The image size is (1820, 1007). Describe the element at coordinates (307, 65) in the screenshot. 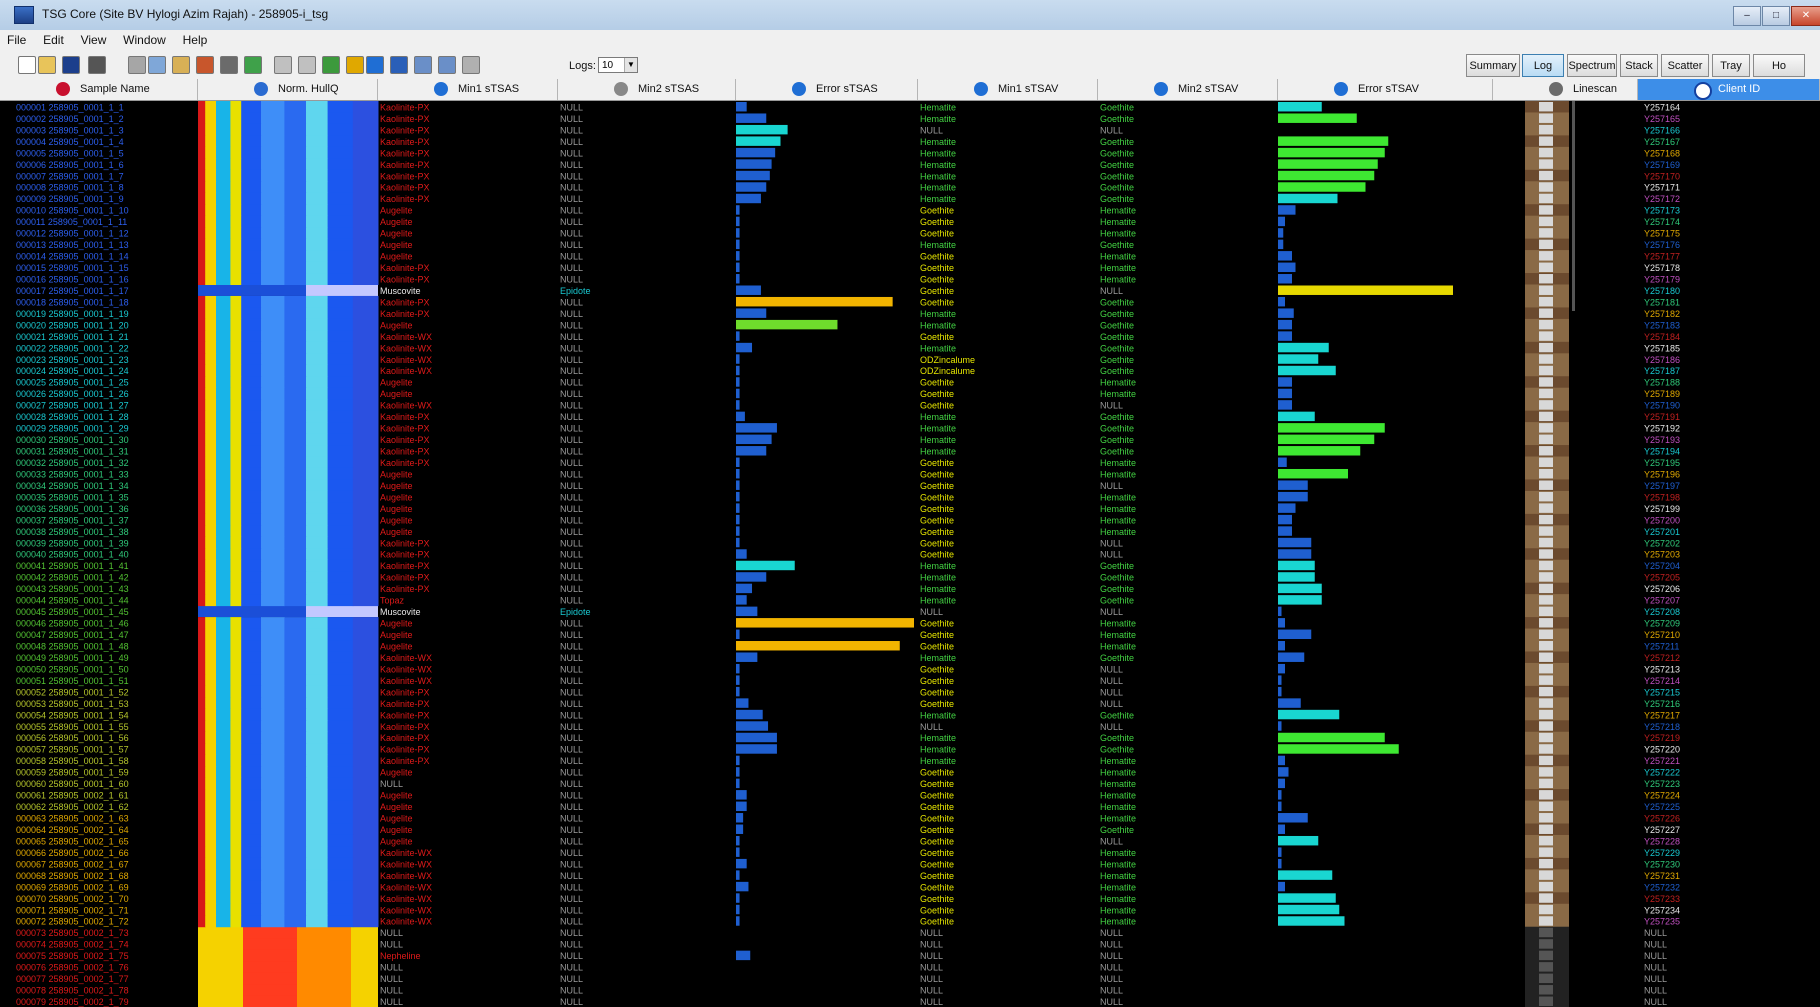

I see `table-icon` at that location.